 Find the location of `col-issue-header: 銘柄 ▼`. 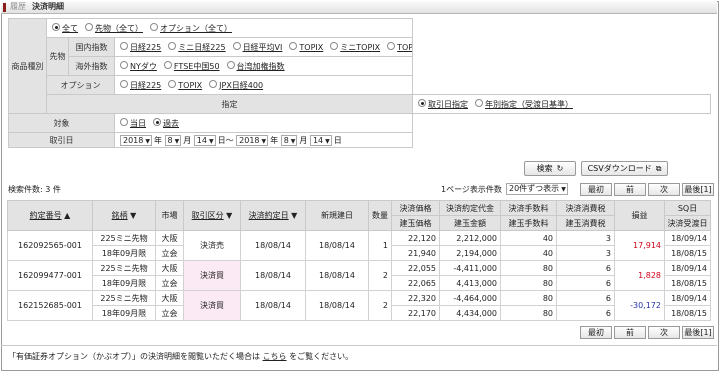

col-issue-header: 銘柄 ▼ is located at coordinates (124, 215).